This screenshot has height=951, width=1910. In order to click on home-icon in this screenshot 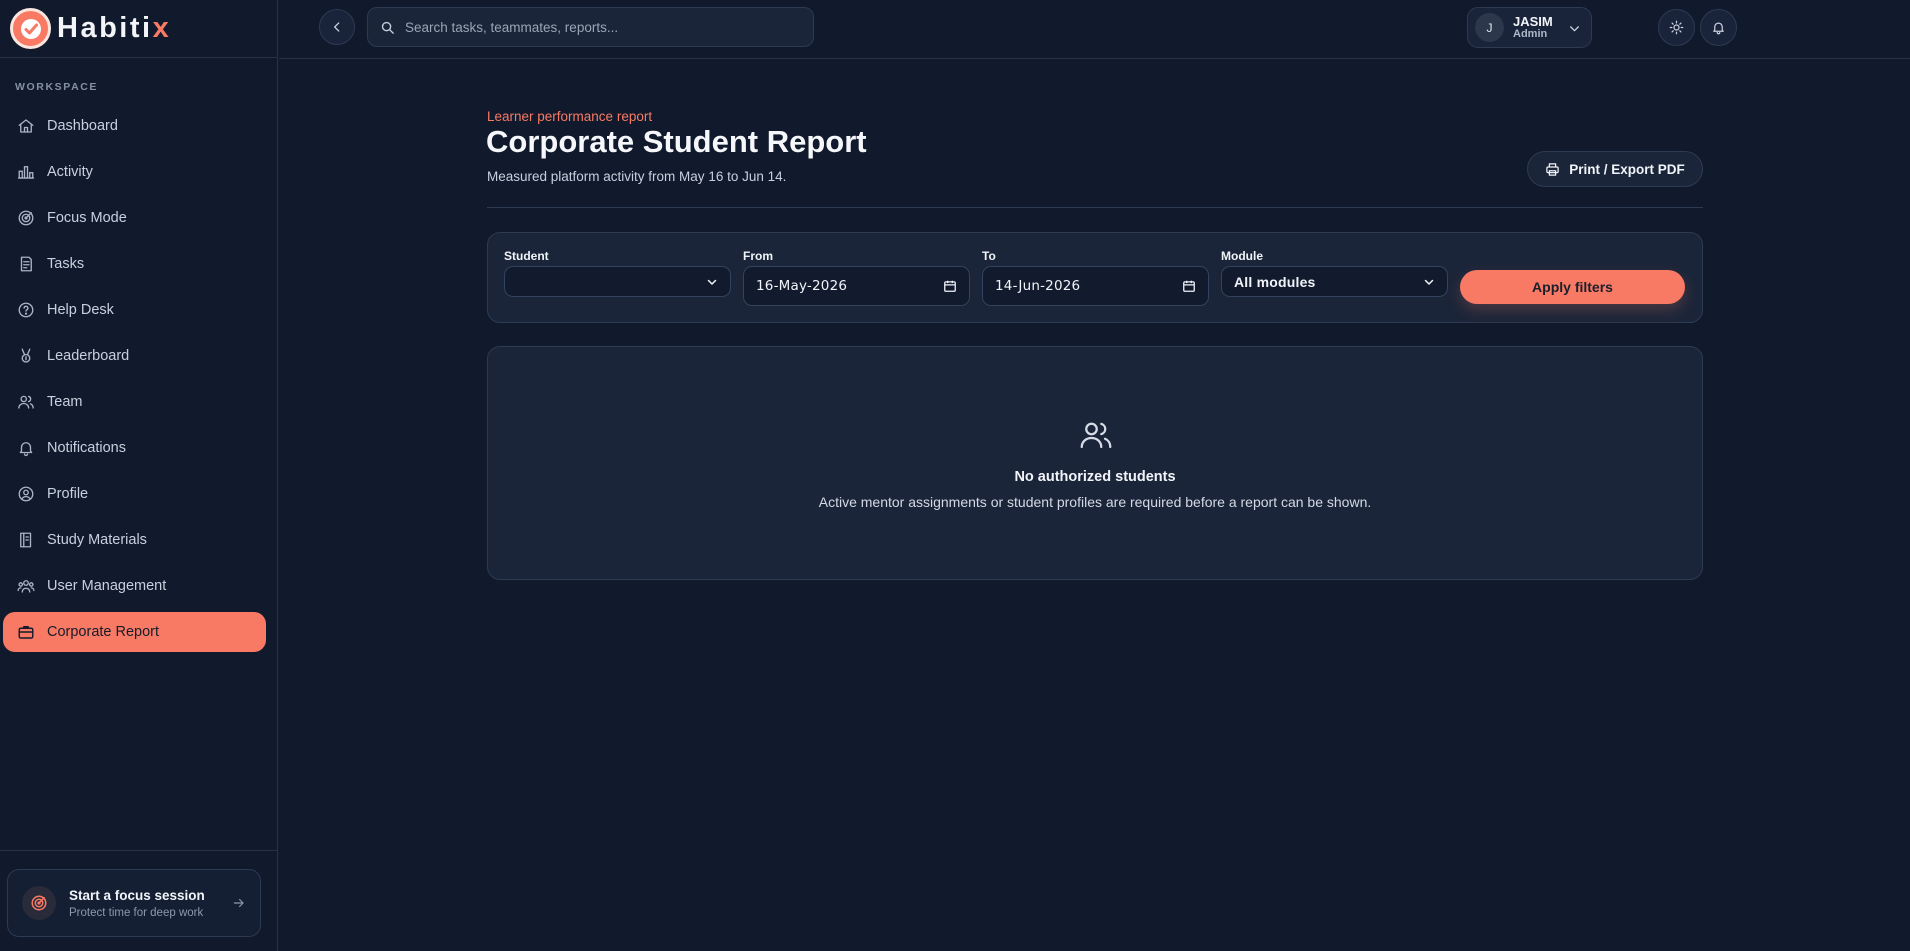, I will do `click(26, 126)`.